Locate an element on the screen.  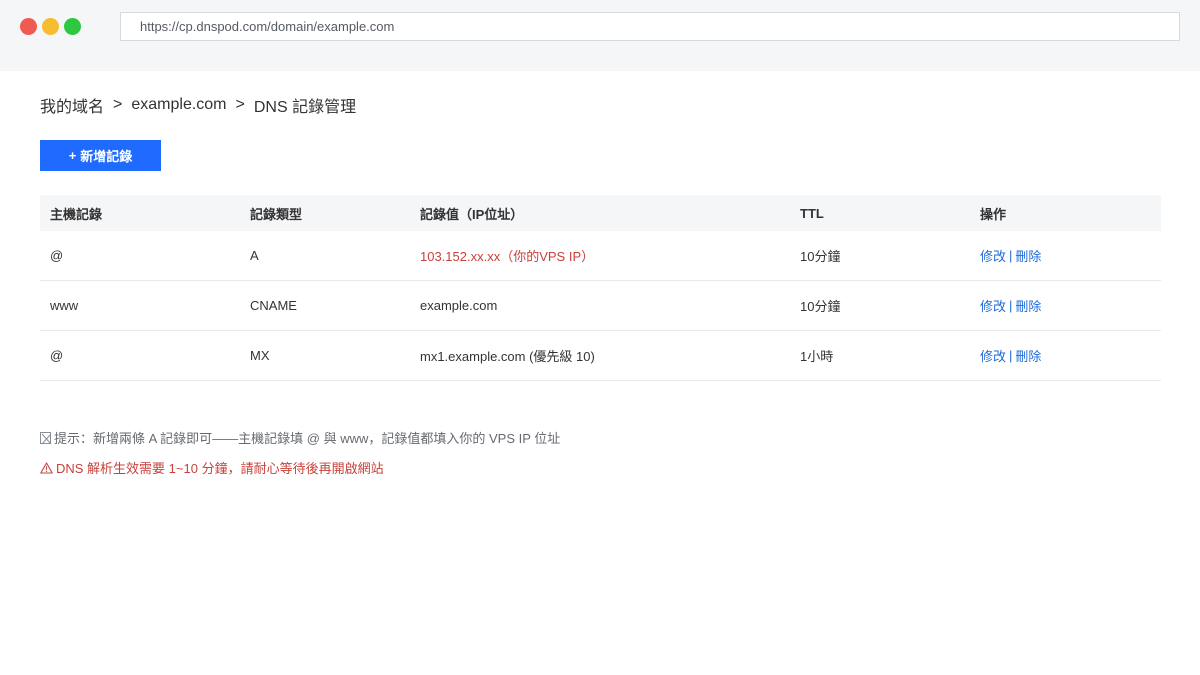
record-value: mx1.example.com (優先級 10) is located at coordinates (507, 356).